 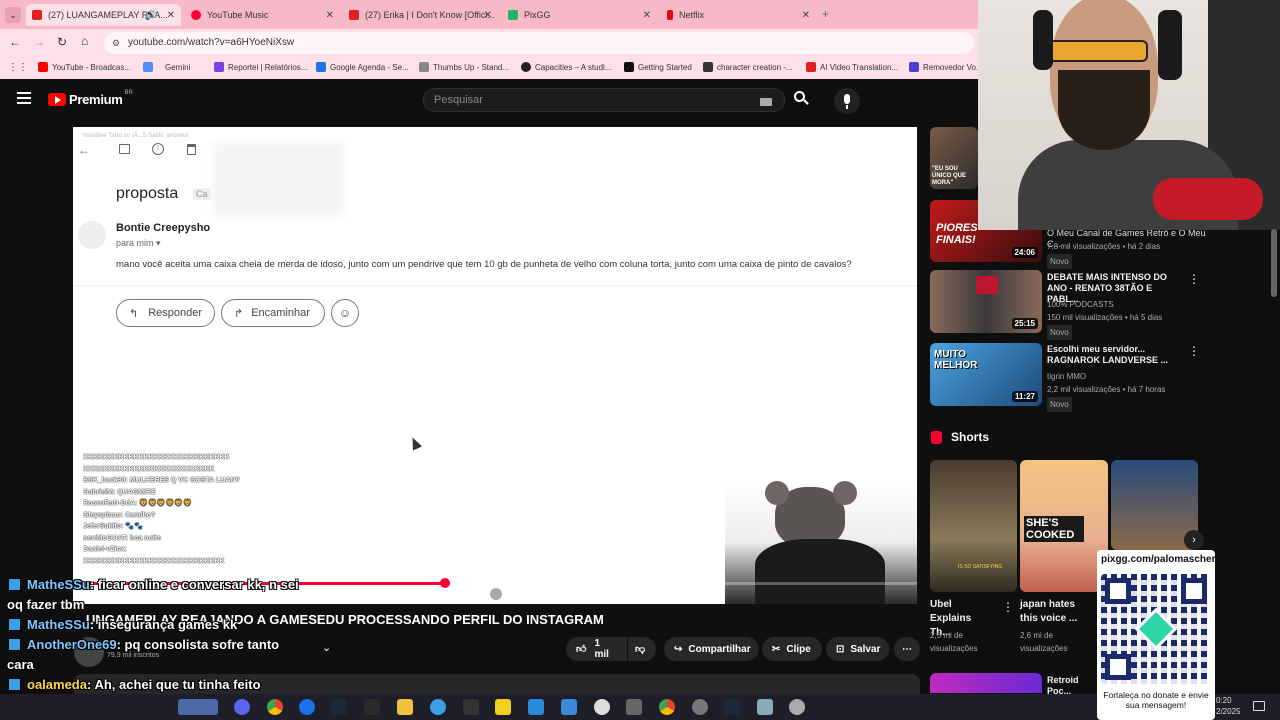 What do you see at coordinates (711, 649) in the screenshot?
I see `share-button: ↪ Compartilhar` at bounding box center [711, 649].